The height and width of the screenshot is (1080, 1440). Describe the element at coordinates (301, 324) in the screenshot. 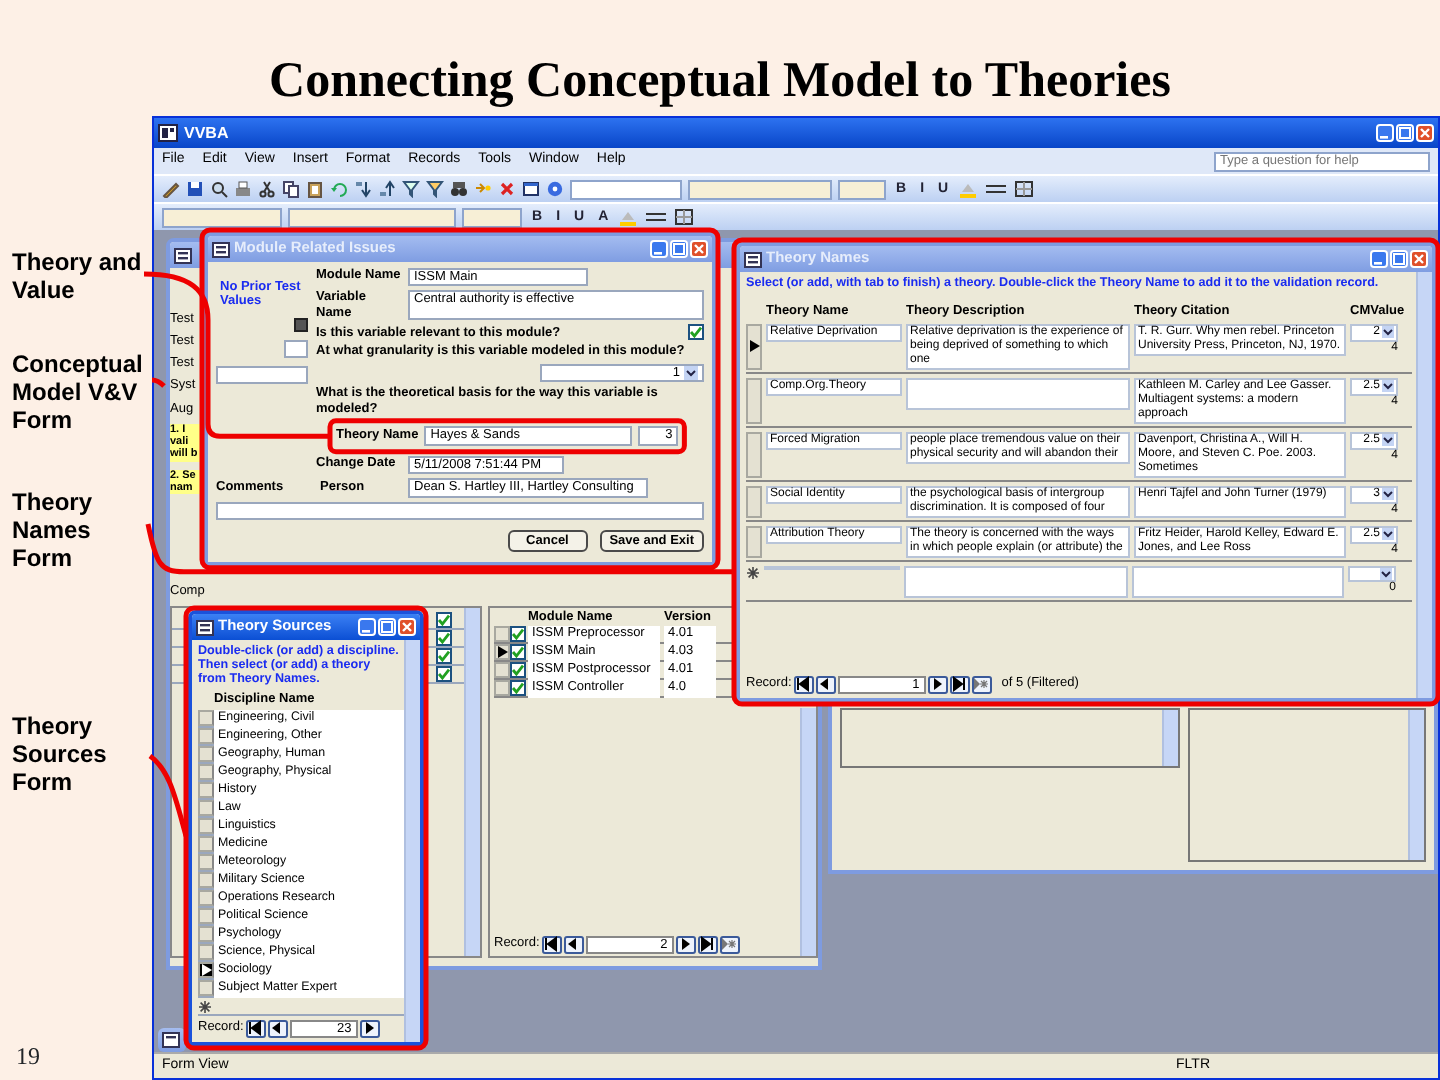

I see `small-square-icon` at that location.